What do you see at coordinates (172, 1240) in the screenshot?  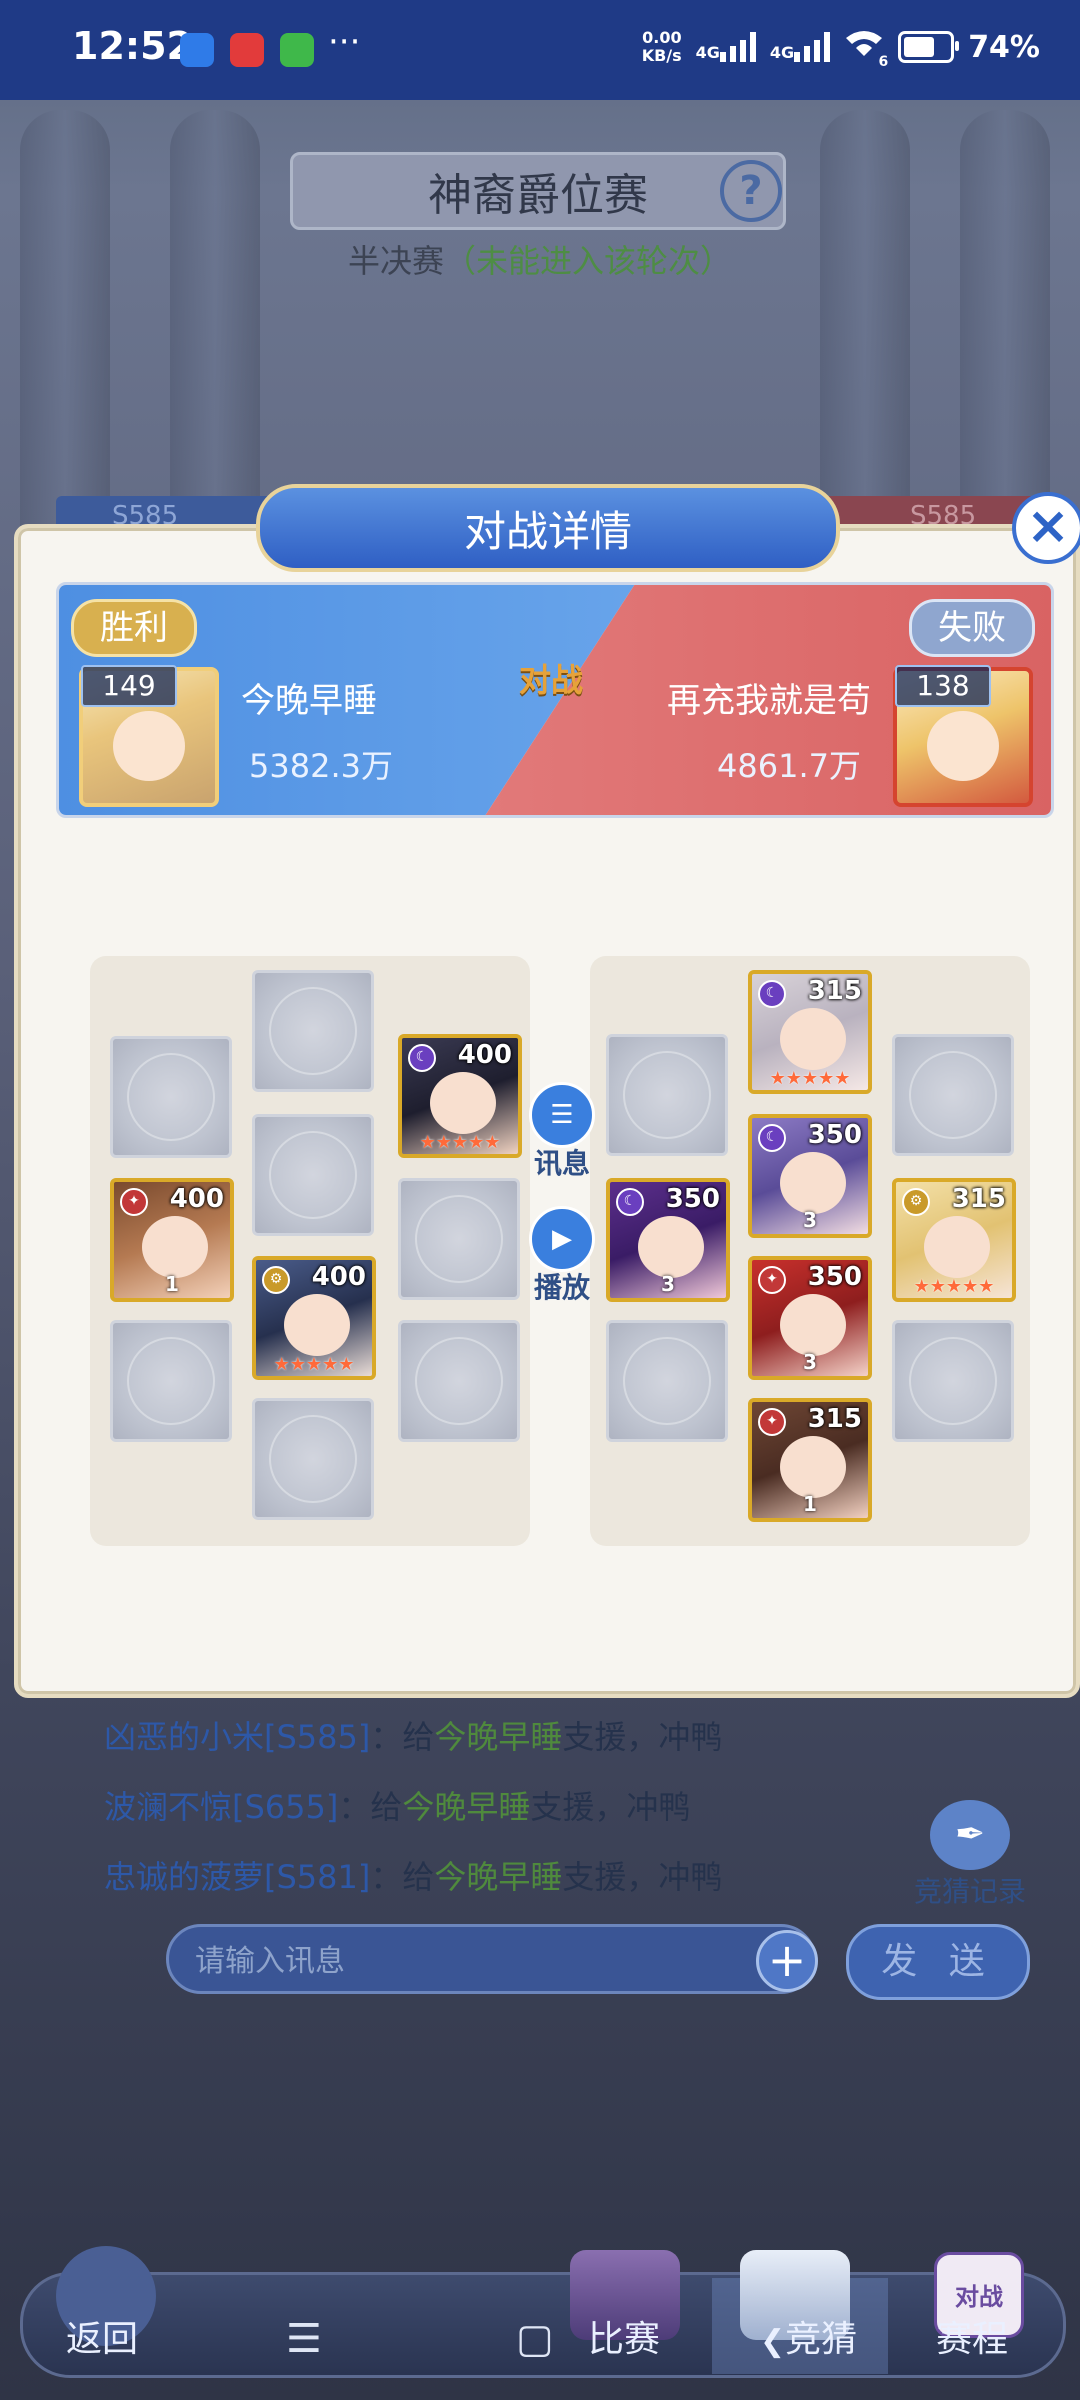 I see `hero-card: ✦ 400 1` at bounding box center [172, 1240].